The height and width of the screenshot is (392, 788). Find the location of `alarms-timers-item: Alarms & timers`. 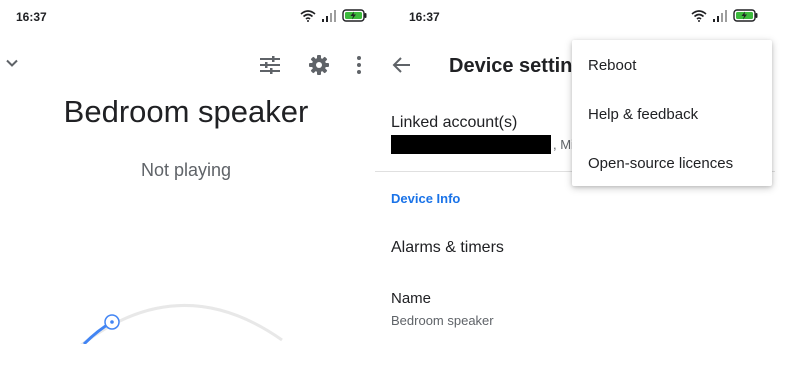

alarms-timers-item: Alarms & timers is located at coordinates (447, 248).